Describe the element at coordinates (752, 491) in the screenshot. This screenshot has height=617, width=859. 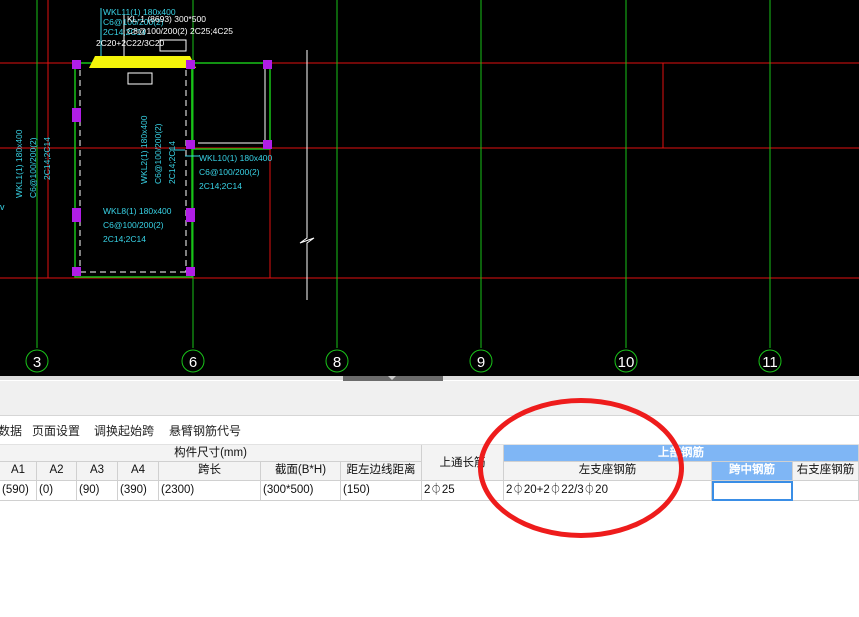
I see `cell-mid-span-rebar` at that location.